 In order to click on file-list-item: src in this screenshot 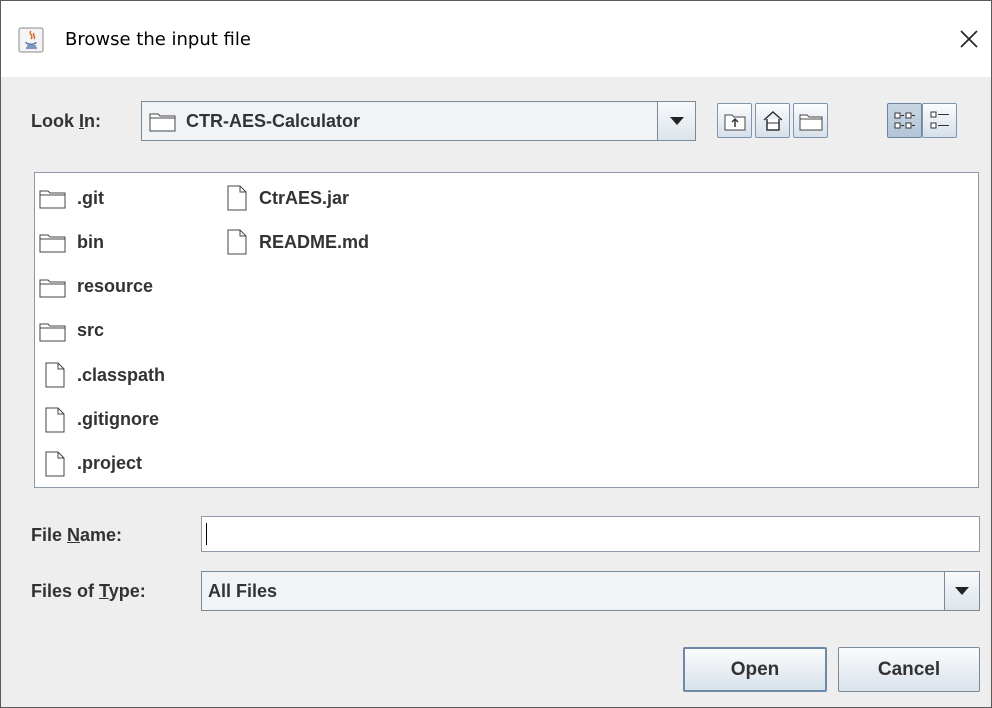, I will do `click(71, 331)`.